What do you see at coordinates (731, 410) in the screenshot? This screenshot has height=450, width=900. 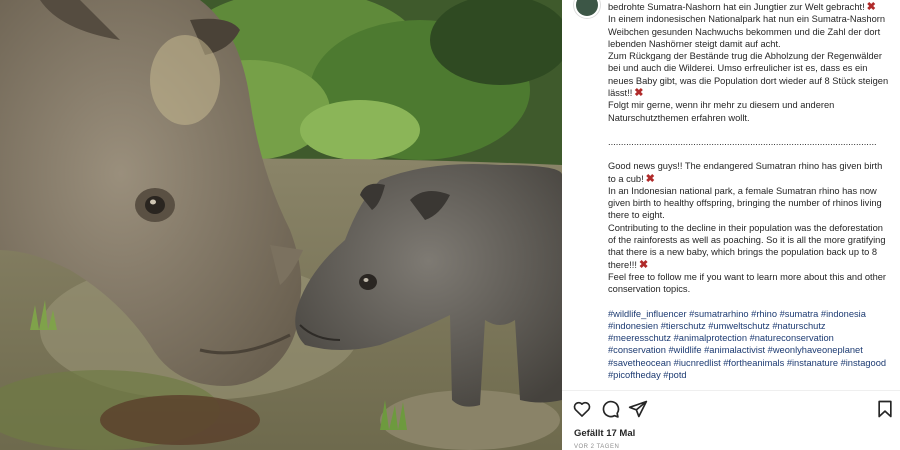 I see `action-bar` at bounding box center [731, 410].